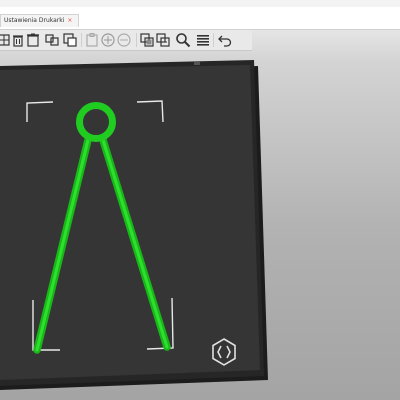 The height and width of the screenshot is (400, 400). Describe the element at coordinates (33, 40) in the screenshot. I see `delete-all-icon` at that location.